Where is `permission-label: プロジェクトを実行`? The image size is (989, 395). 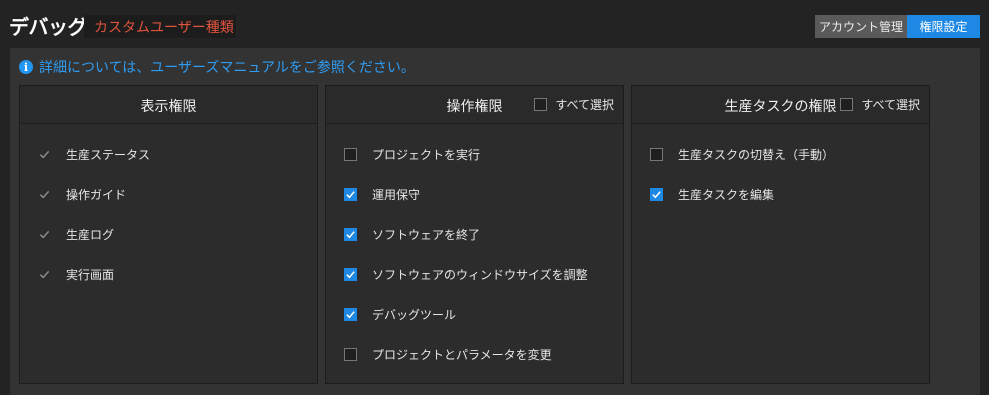 permission-label: プロジェクトを実行 is located at coordinates (426, 154).